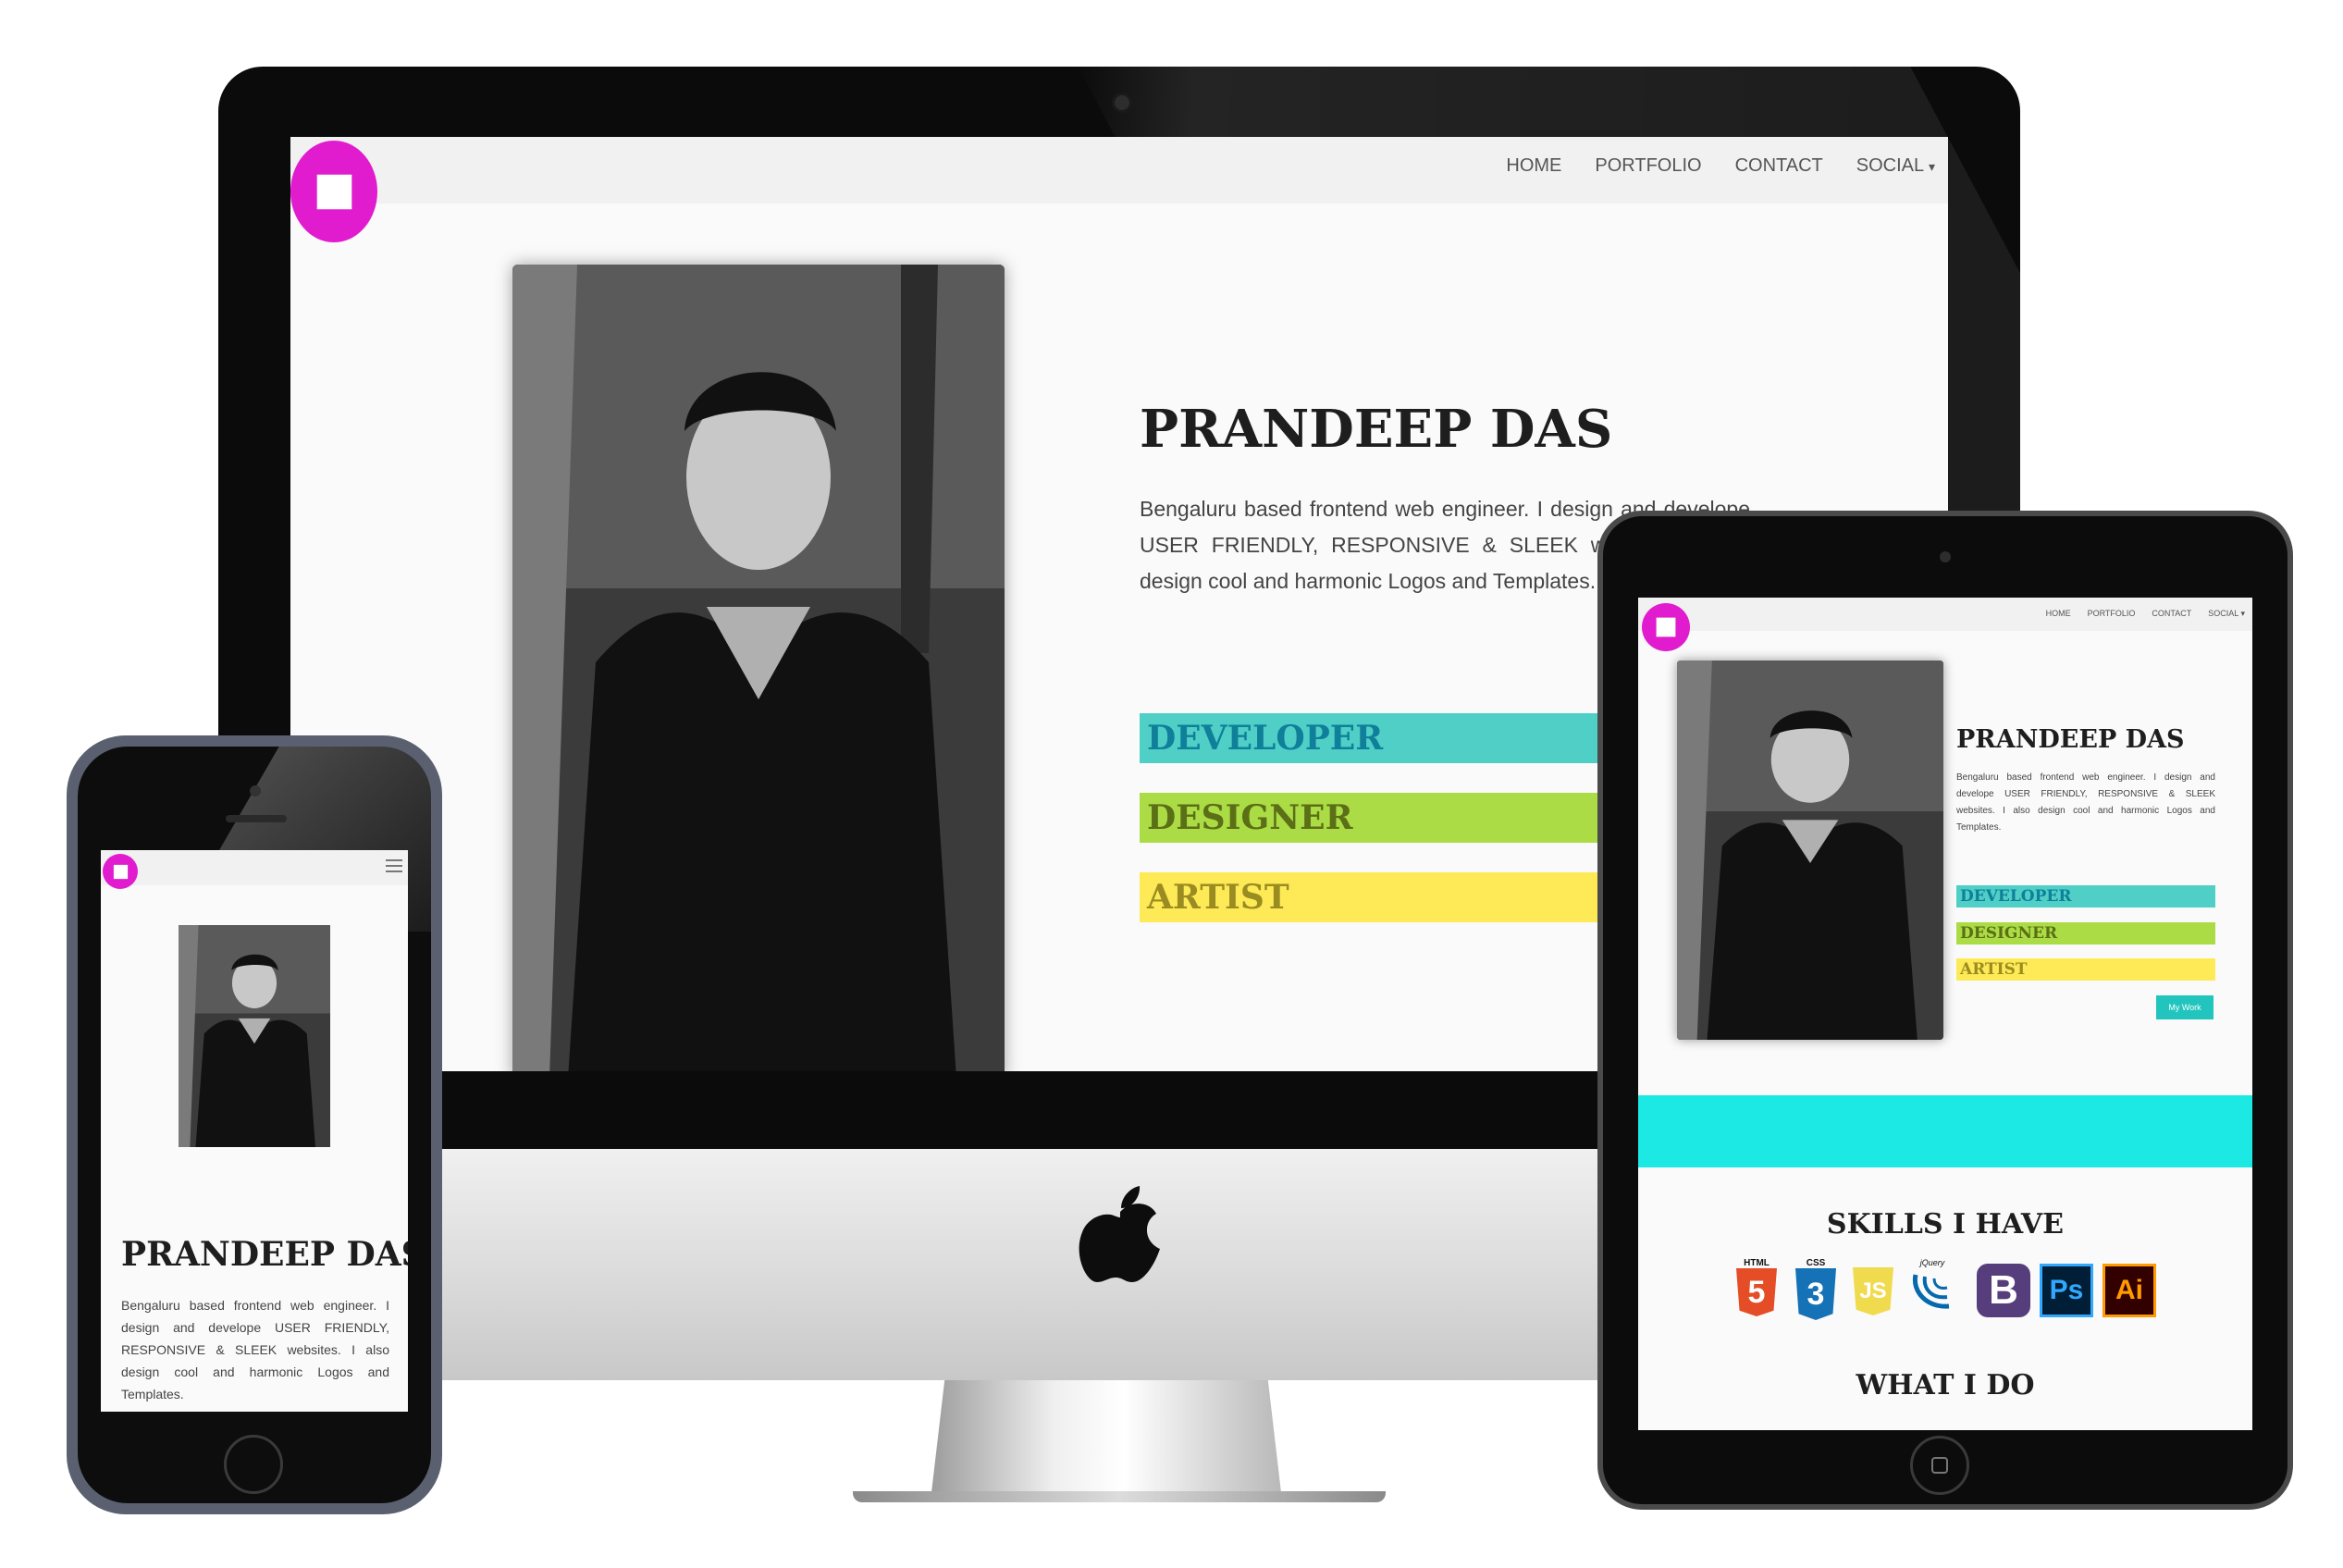  What do you see at coordinates (1945, 556) in the screenshot?
I see `ipad-camera` at bounding box center [1945, 556].